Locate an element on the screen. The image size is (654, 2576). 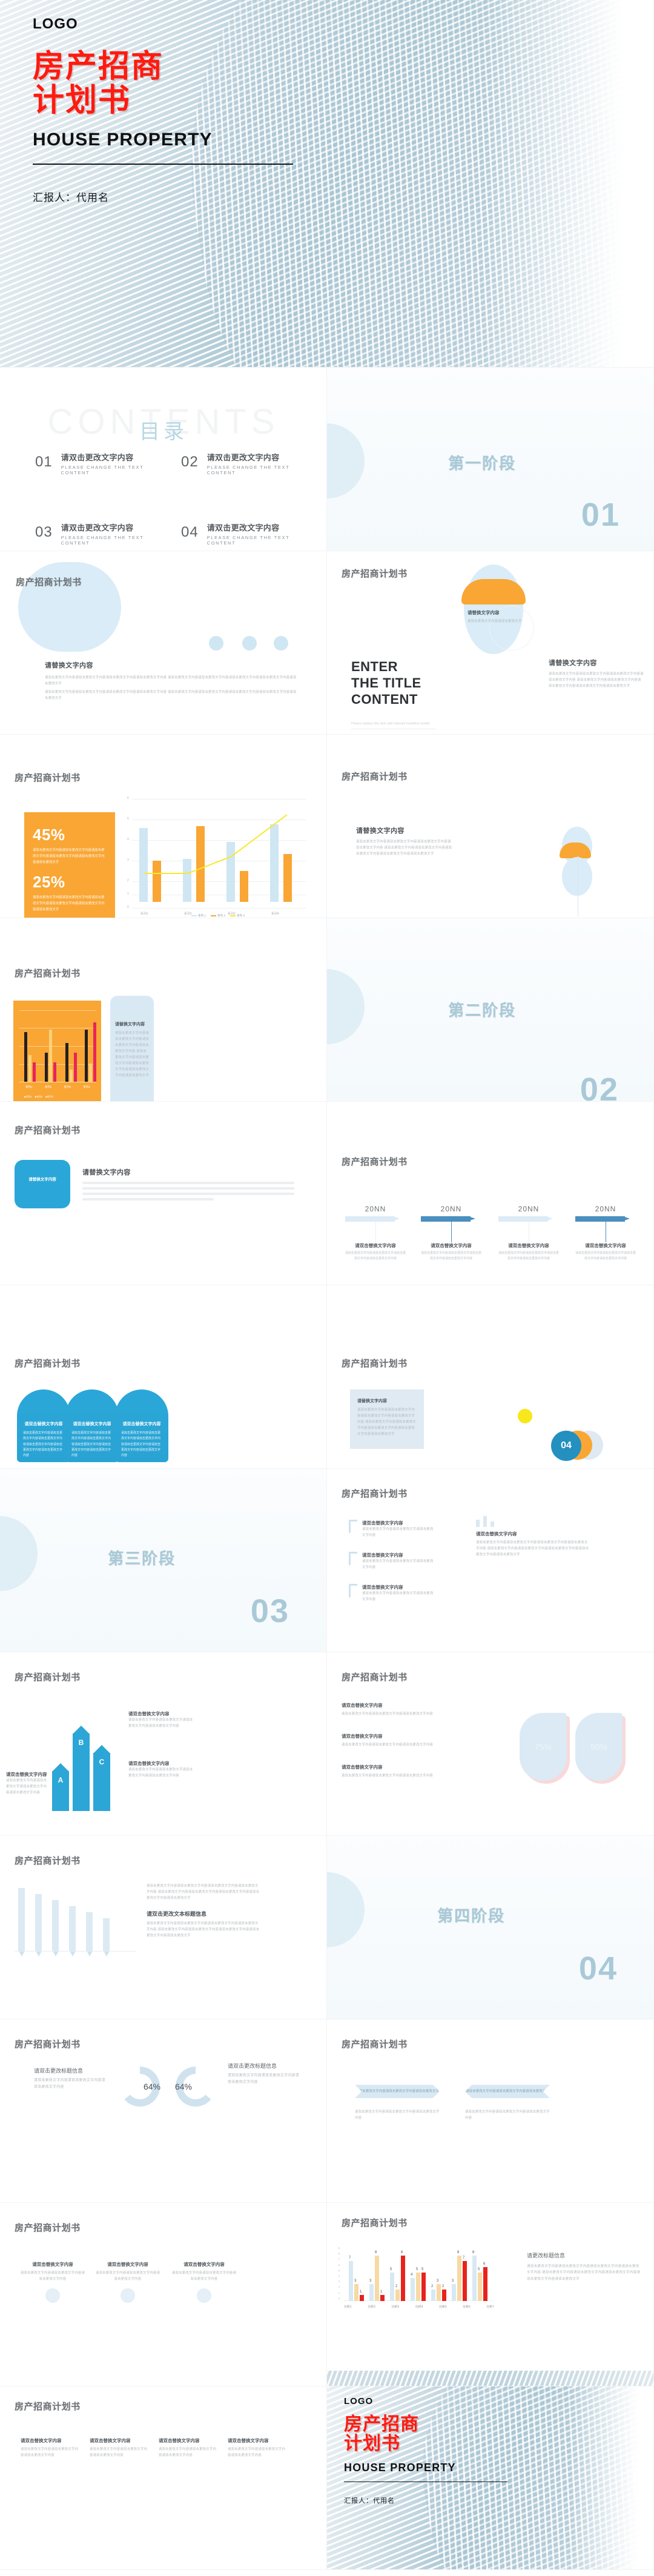
bracket-body: 请双击更改文字内容请双击更改文字请双击更改文字内容 is located at coordinates (398, 1564).